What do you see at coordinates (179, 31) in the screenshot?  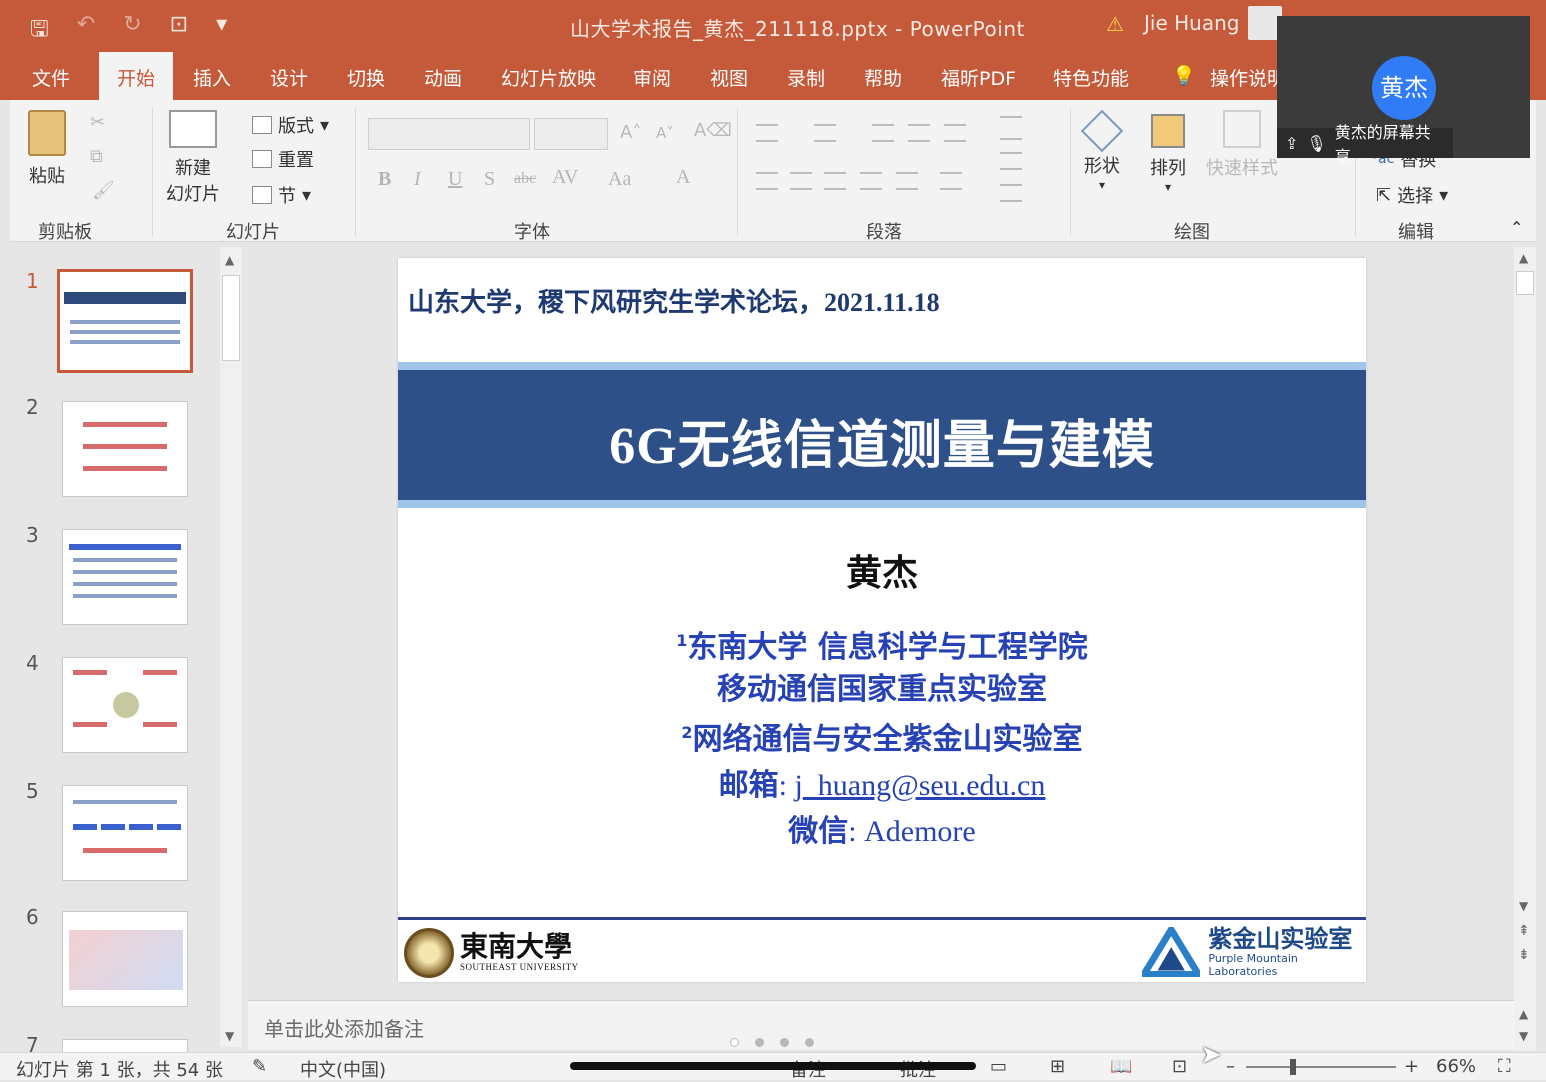 I see `present-icon: ⊡` at bounding box center [179, 31].